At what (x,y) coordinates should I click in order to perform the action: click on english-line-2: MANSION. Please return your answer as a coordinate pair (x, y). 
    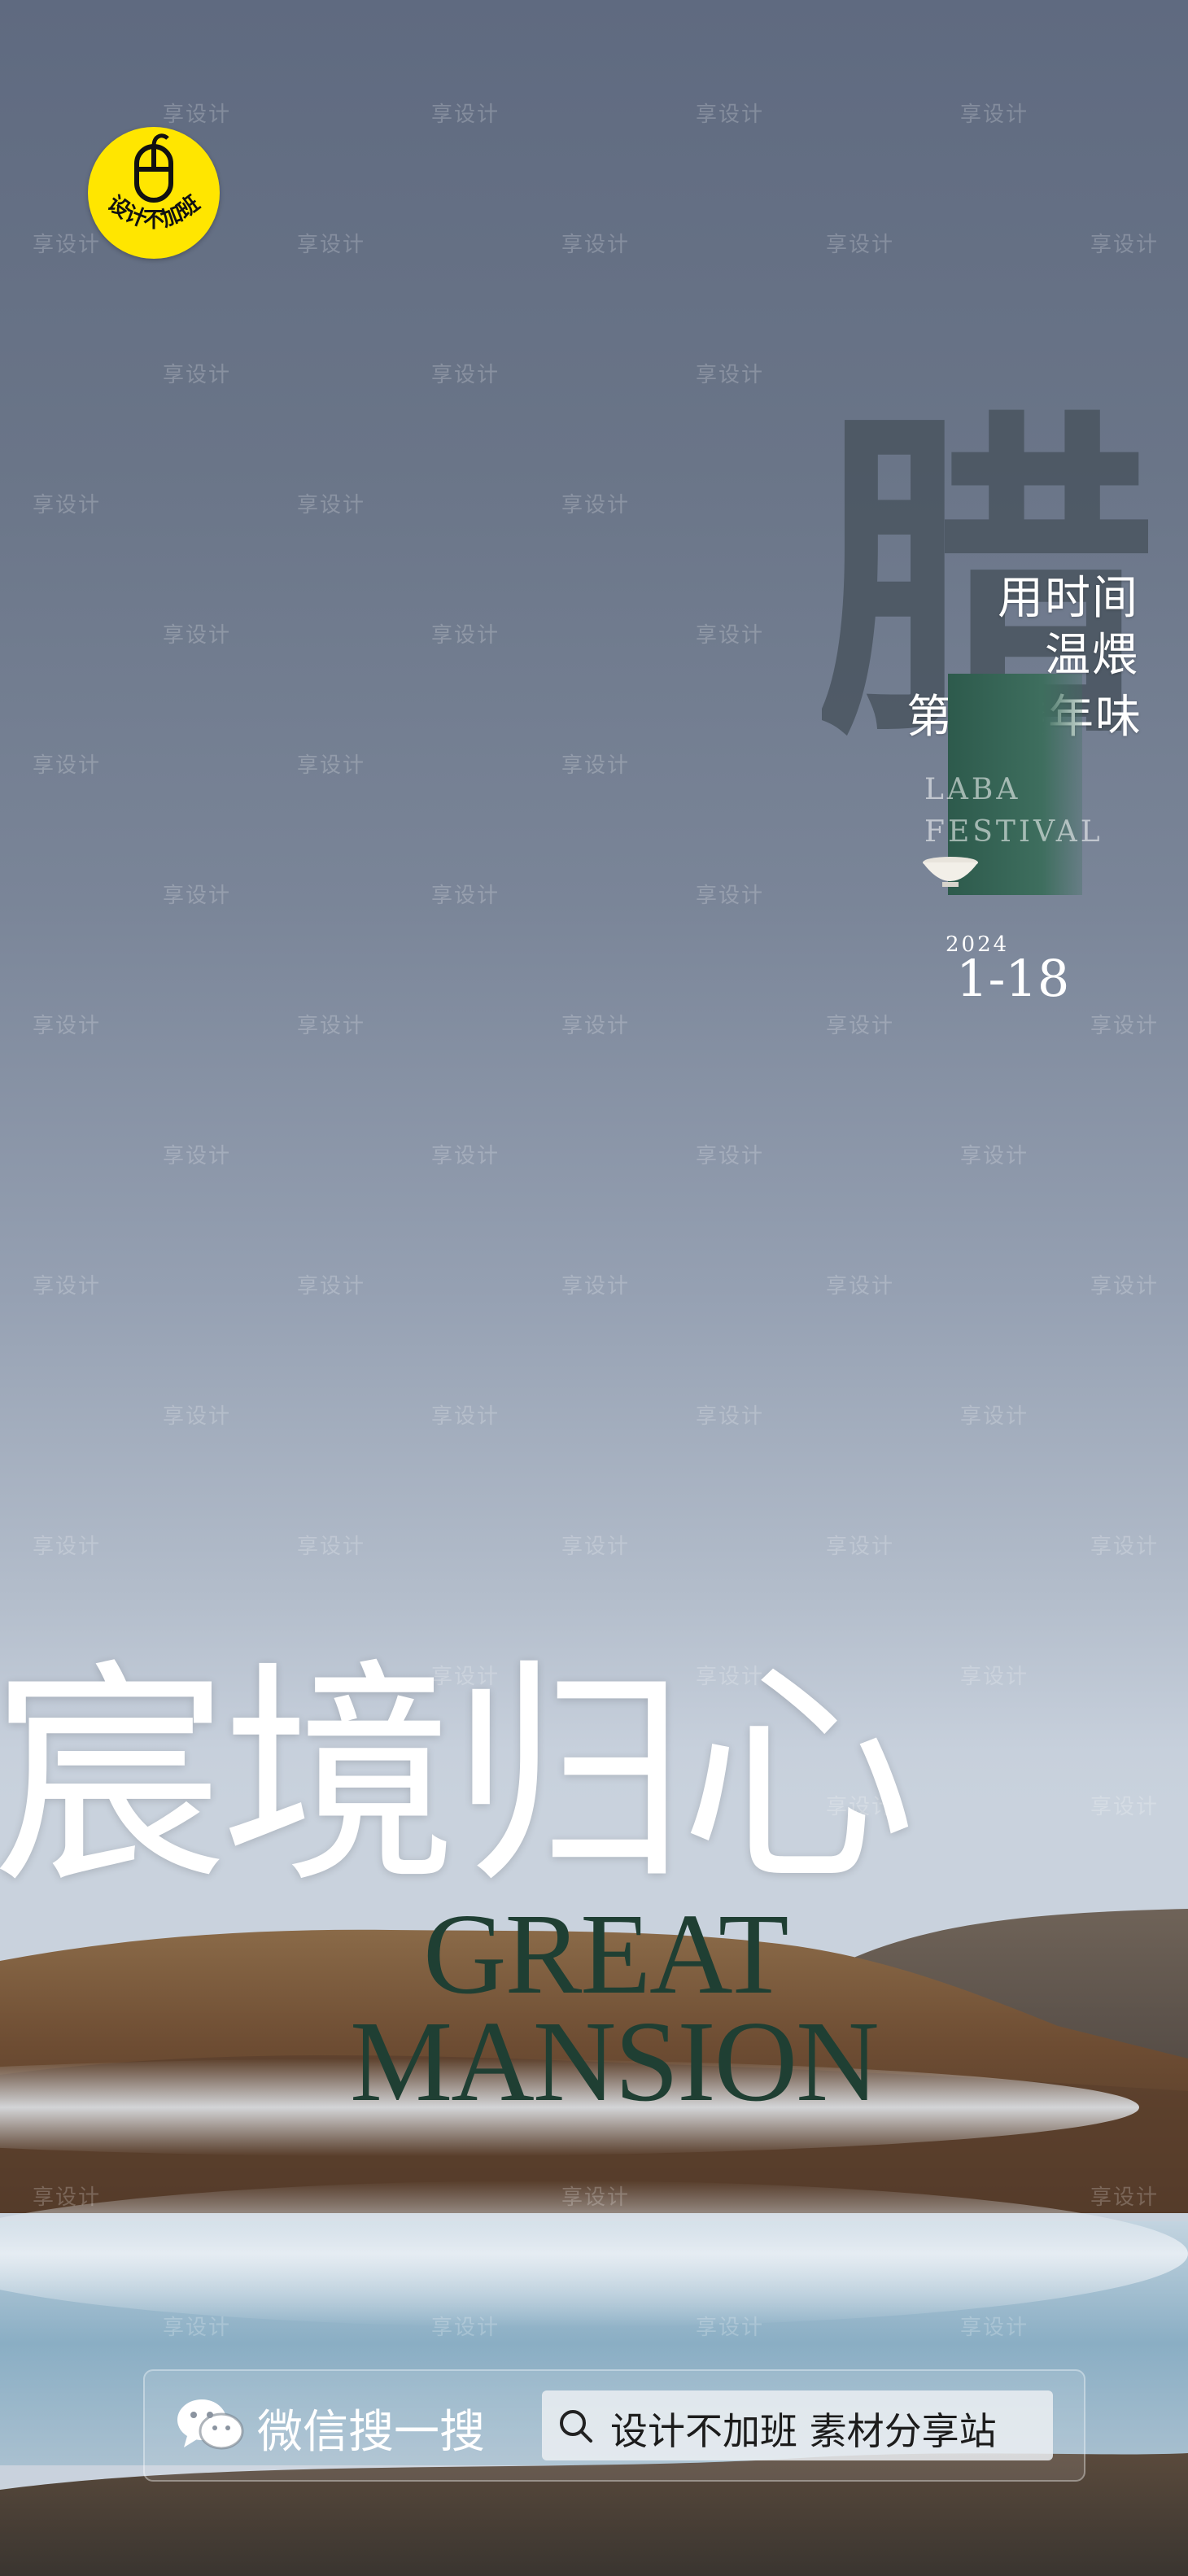
    Looking at the image, I should click on (615, 2061).